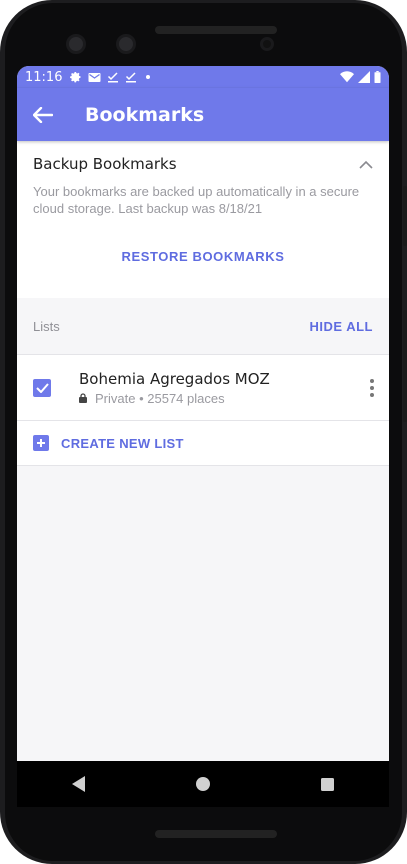 This screenshot has width=407, height=864. Describe the element at coordinates (83, 398) in the screenshot. I see `lock-icon` at that location.